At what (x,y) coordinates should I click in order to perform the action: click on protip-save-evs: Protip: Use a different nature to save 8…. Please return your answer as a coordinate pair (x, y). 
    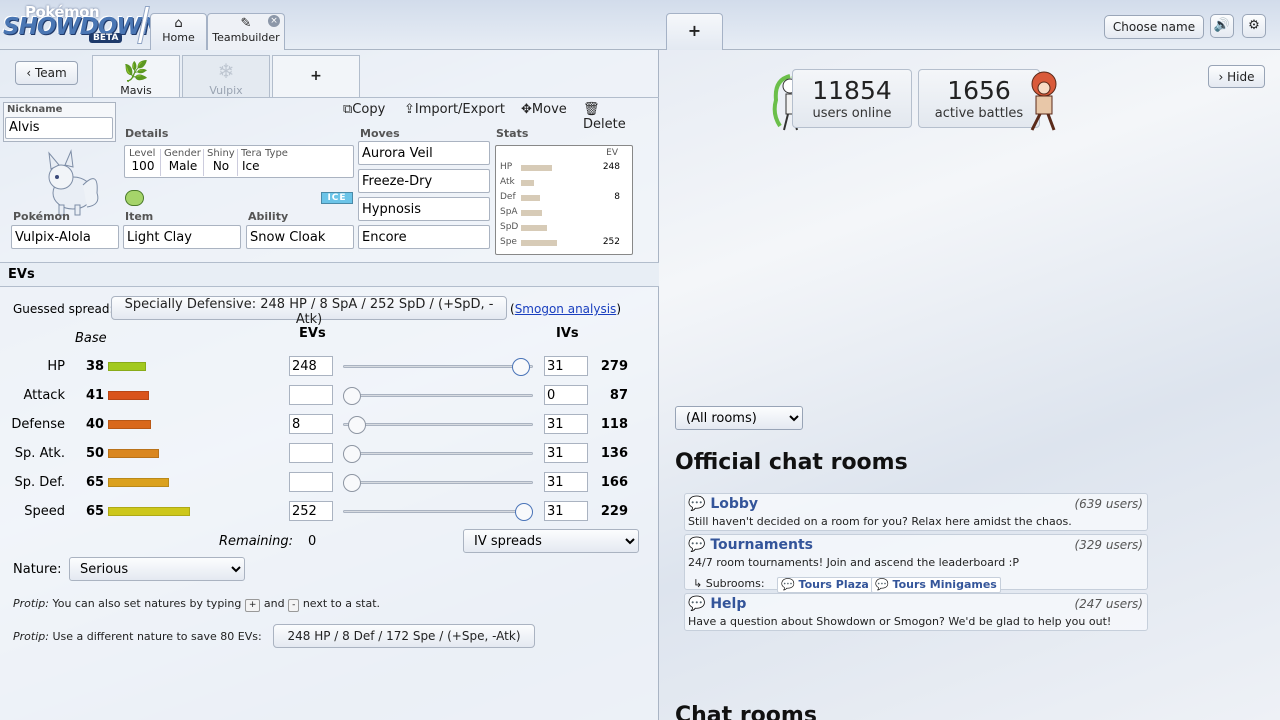
    Looking at the image, I should click on (137, 636).